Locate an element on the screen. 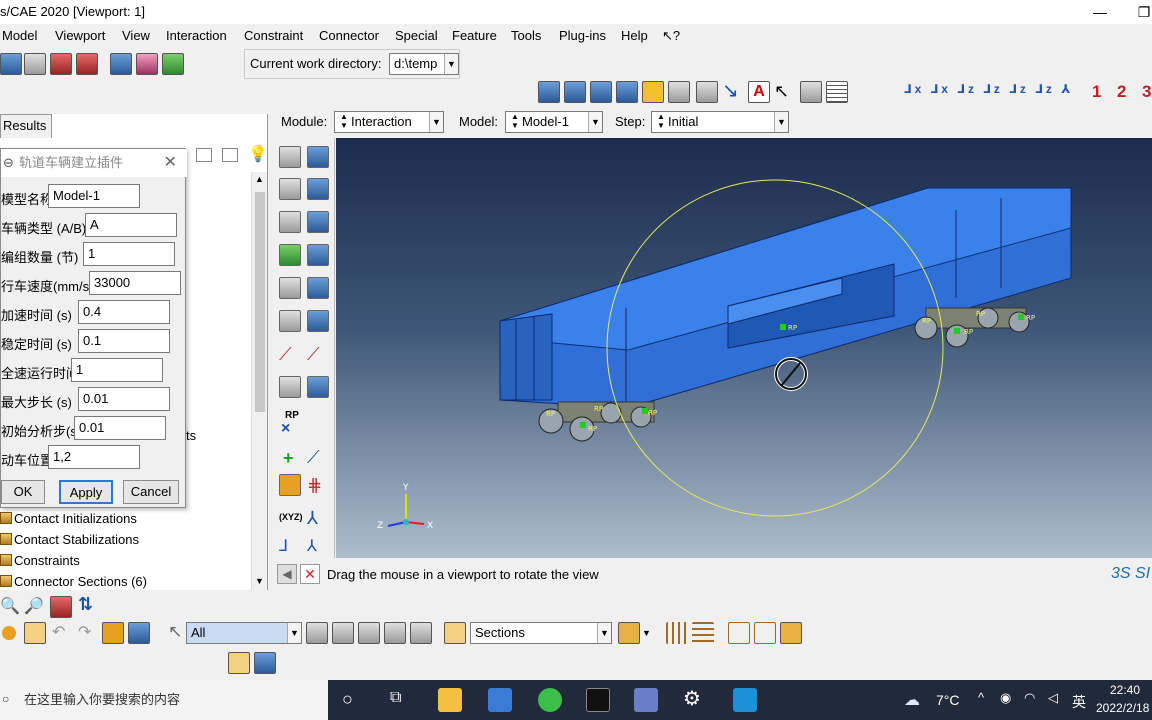 The height and width of the screenshot is (720, 1152). initial-step-input: 0.01 is located at coordinates (120, 428).